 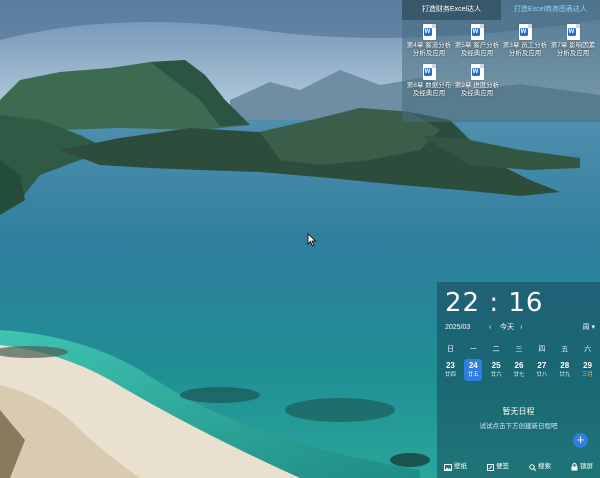 I want to click on clock-minute: 16, so click(x=526, y=303).